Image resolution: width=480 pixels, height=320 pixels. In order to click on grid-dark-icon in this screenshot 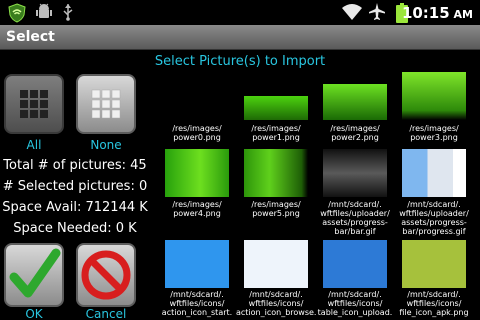, I will do `click(34, 104)`.